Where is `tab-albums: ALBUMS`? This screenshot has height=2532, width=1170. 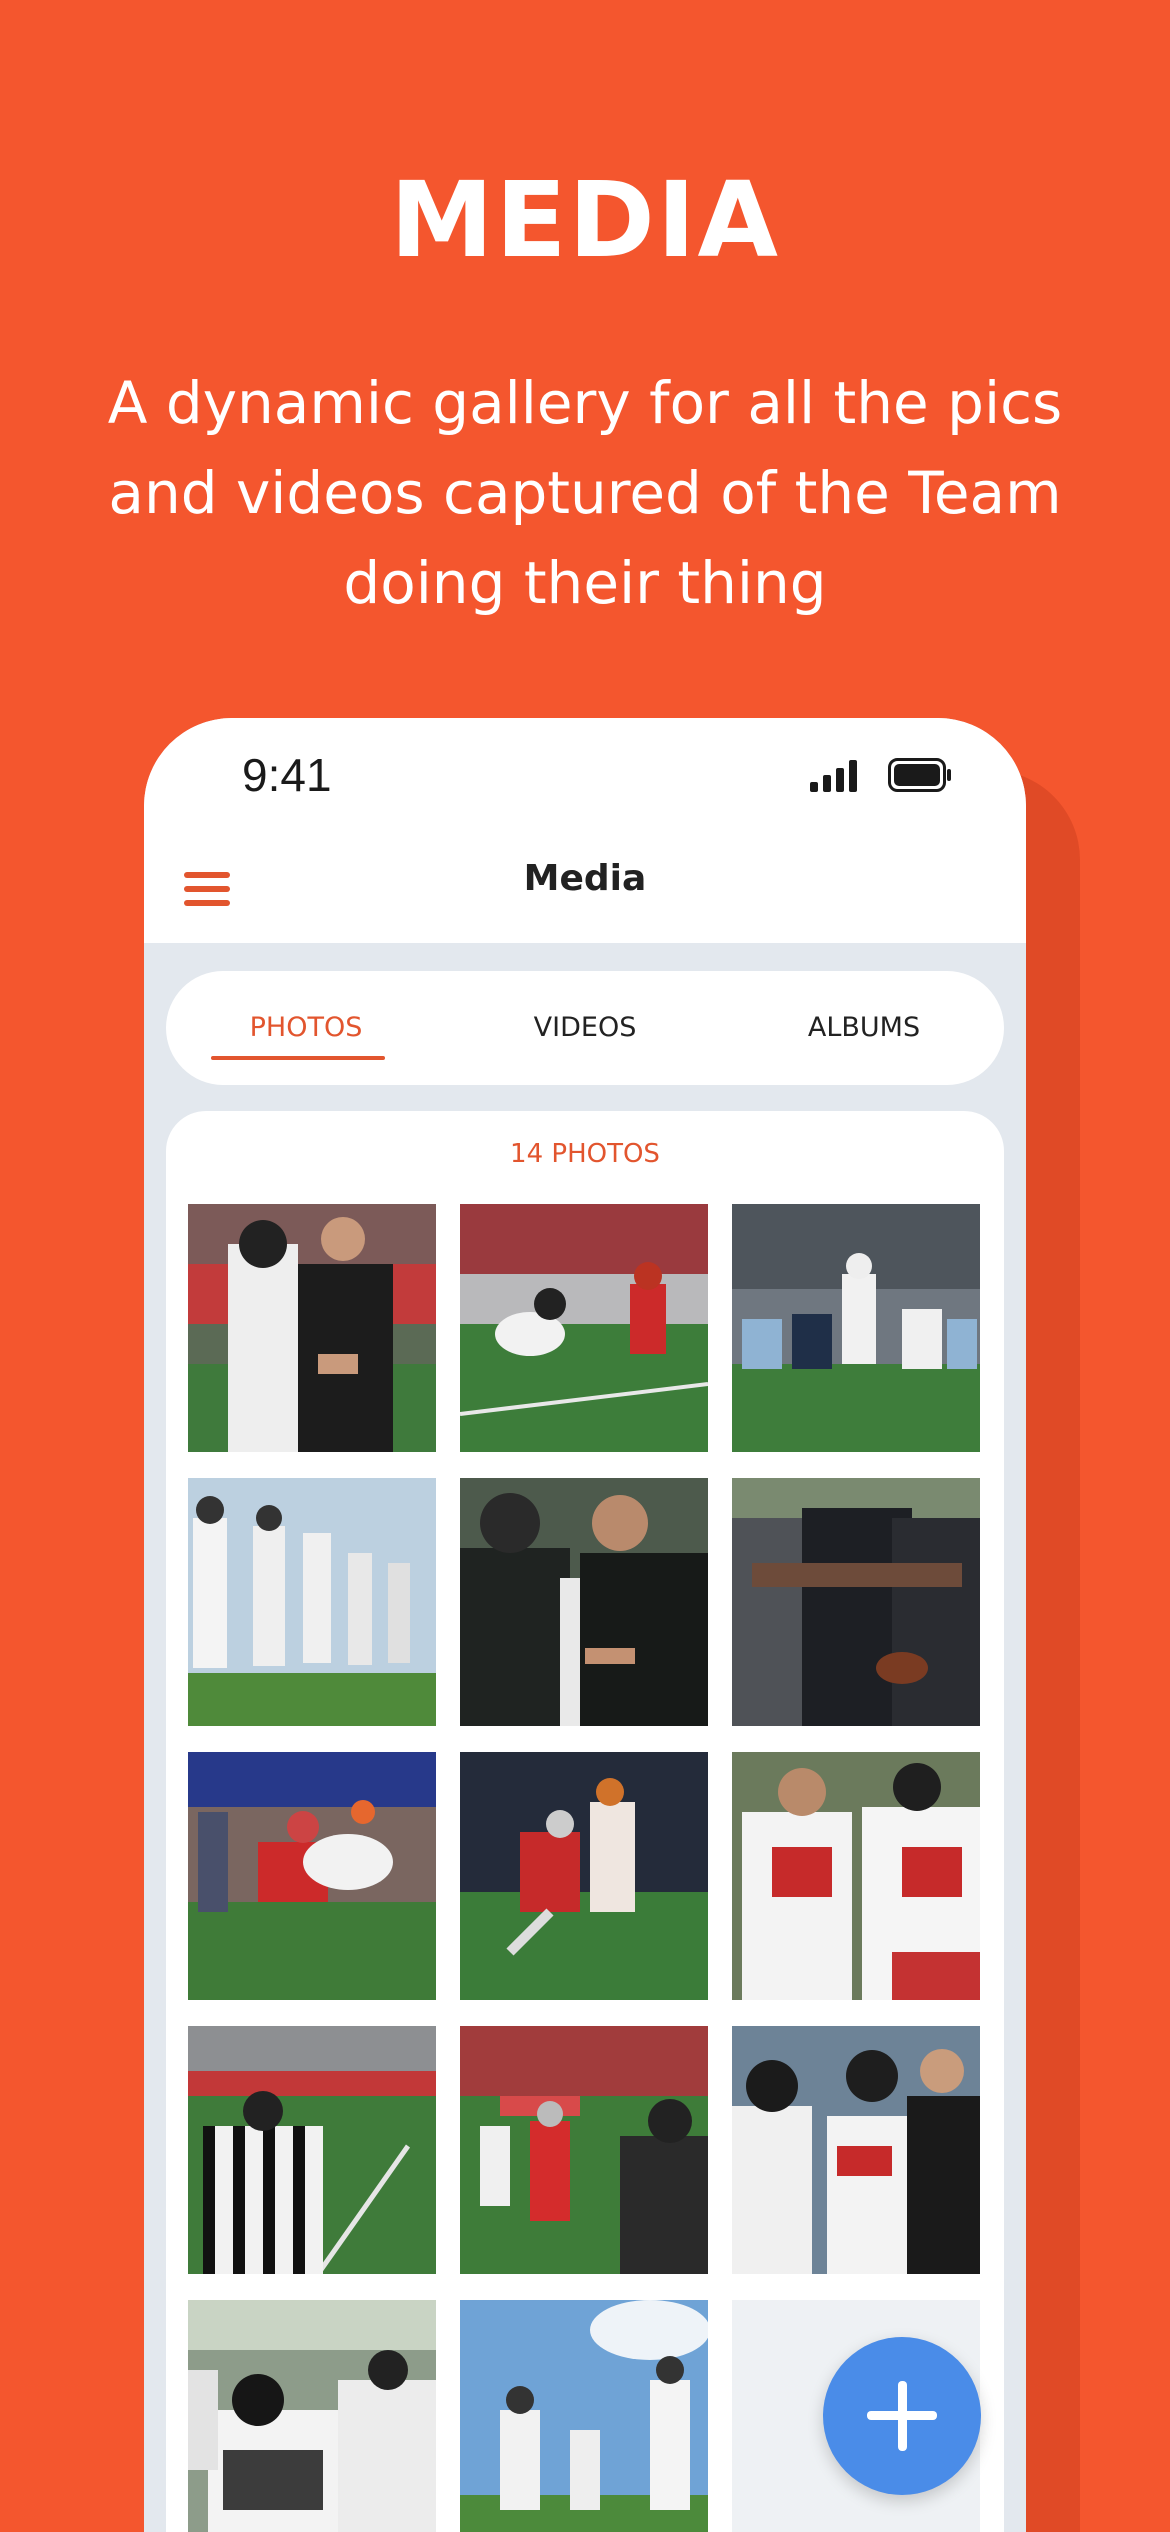 tab-albums: ALBUMS is located at coordinates (864, 1028).